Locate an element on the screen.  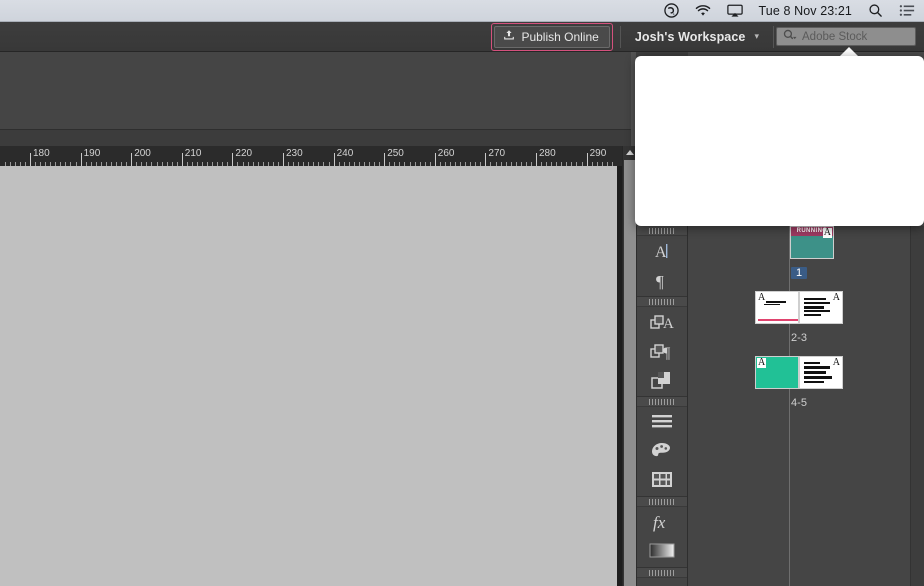
notification-center-icon is located at coordinates (907, 11).